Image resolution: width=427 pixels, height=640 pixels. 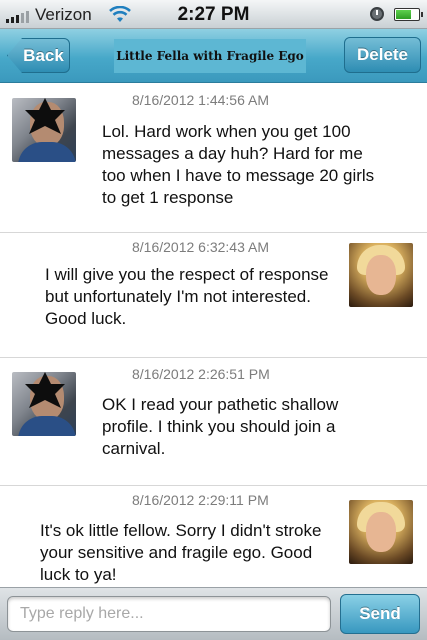 What do you see at coordinates (200, 500) in the screenshot?
I see `message-timestamp: 8/16/2012 2:29:11 PM` at bounding box center [200, 500].